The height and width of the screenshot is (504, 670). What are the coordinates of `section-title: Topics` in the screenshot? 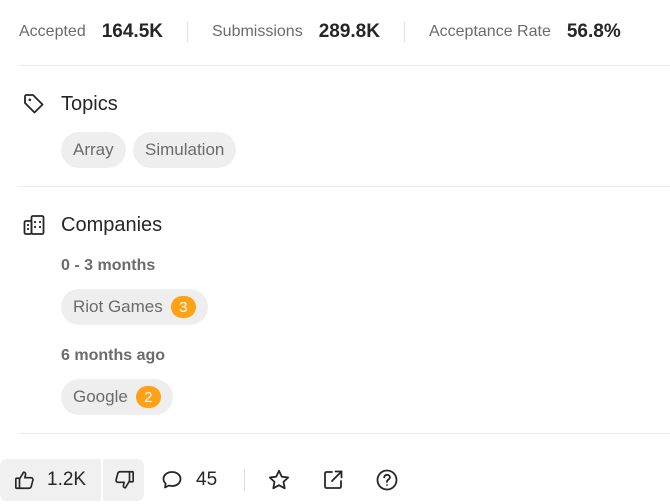 It's located at (89, 103).